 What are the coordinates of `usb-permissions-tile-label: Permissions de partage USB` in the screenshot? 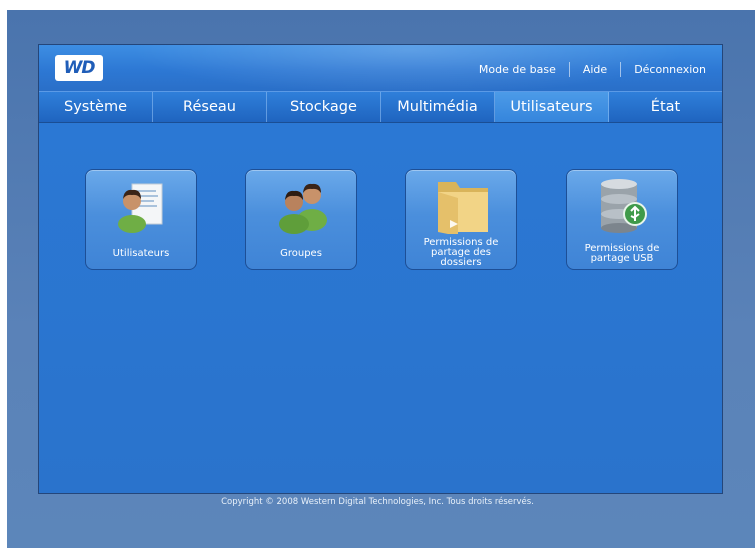 It's located at (622, 253).